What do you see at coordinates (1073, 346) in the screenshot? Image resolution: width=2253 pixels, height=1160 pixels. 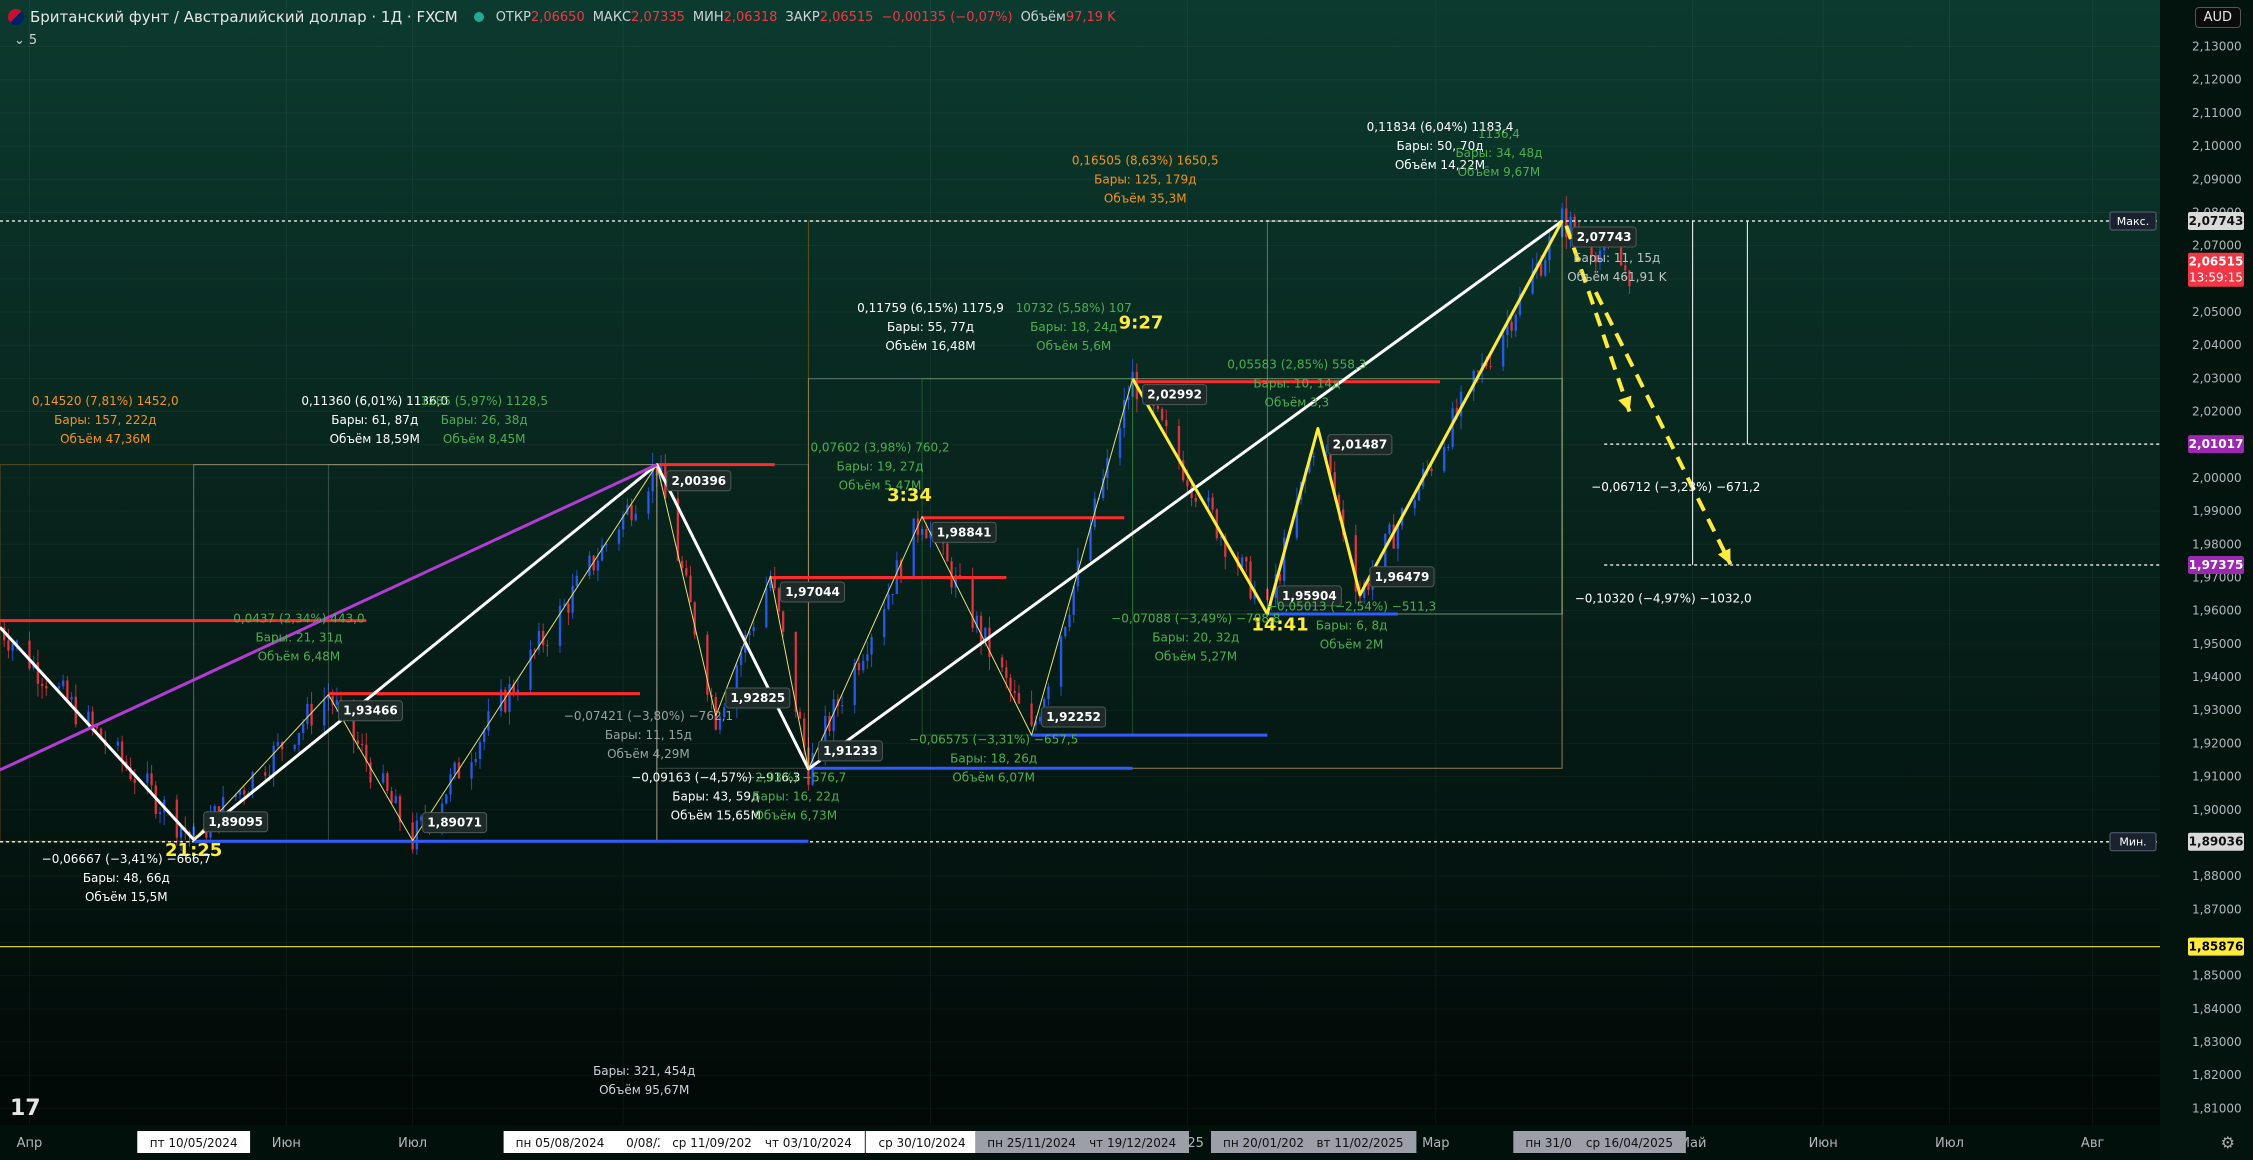 I see `measure-annotation-line: Объём 5,6M` at bounding box center [1073, 346].